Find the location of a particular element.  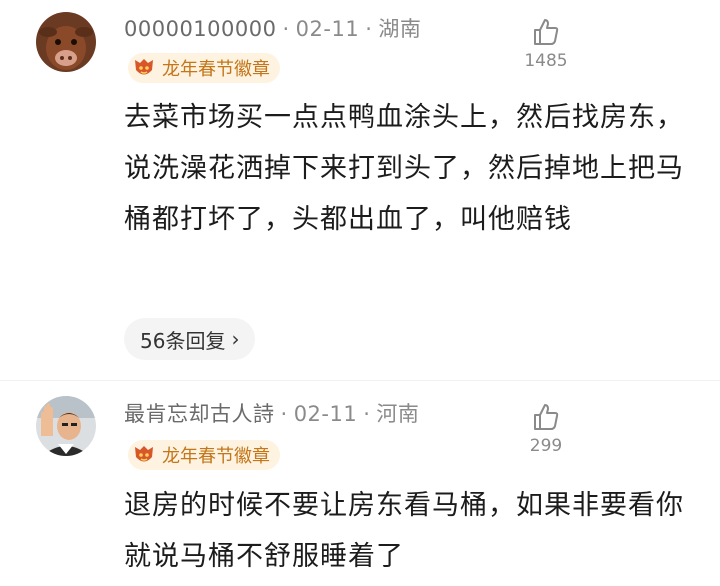

view-replies-button: 56条回复 › is located at coordinates (190, 339).